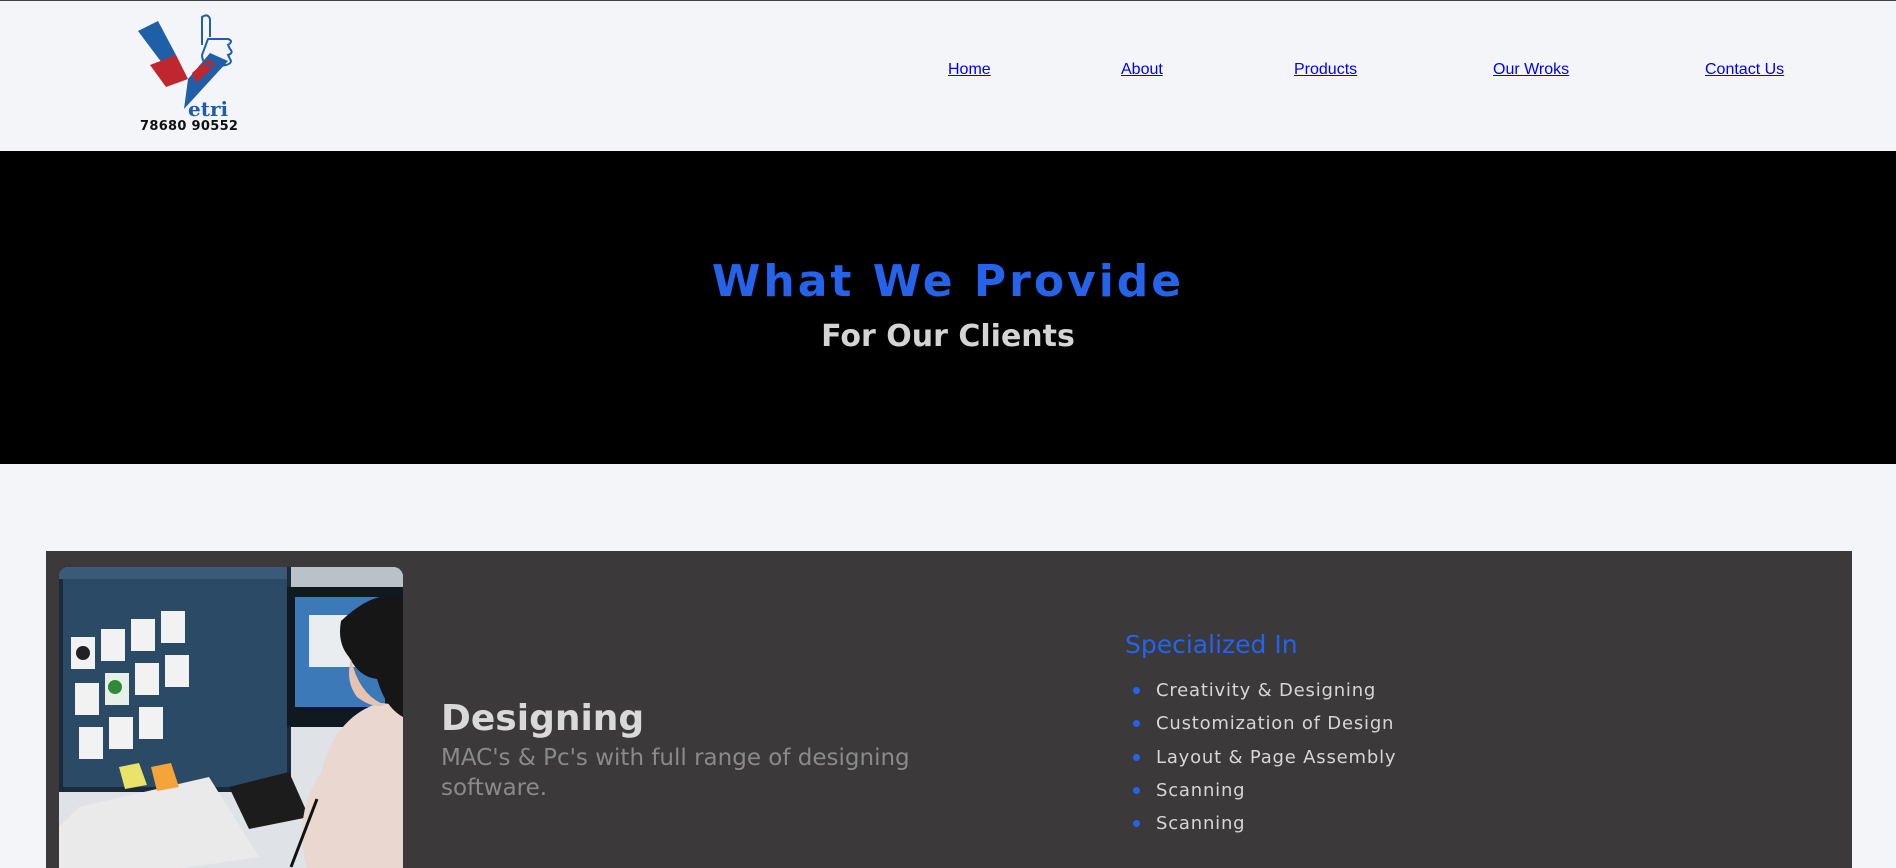 This screenshot has width=1896, height=868. I want to click on list-item-label: Creativity & Designing, so click(1266, 690).